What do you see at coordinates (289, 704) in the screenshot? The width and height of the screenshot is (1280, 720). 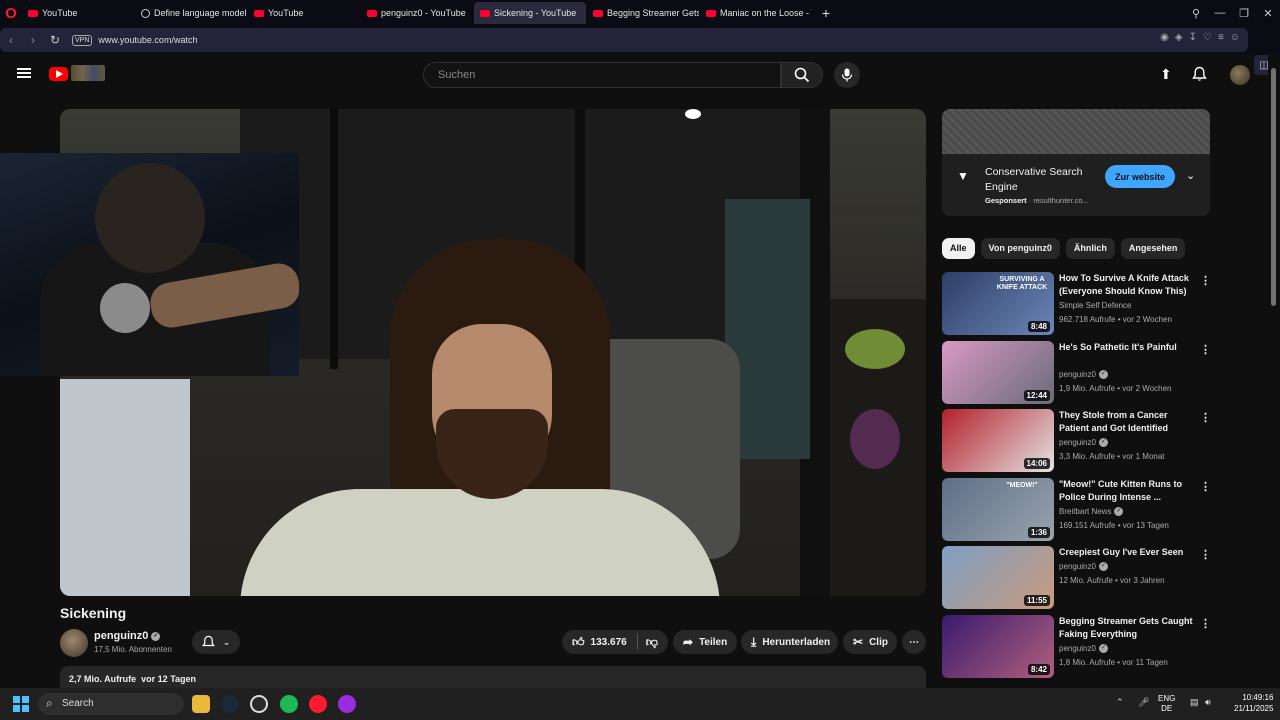 I see `spotify-icon` at bounding box center [289, 704].